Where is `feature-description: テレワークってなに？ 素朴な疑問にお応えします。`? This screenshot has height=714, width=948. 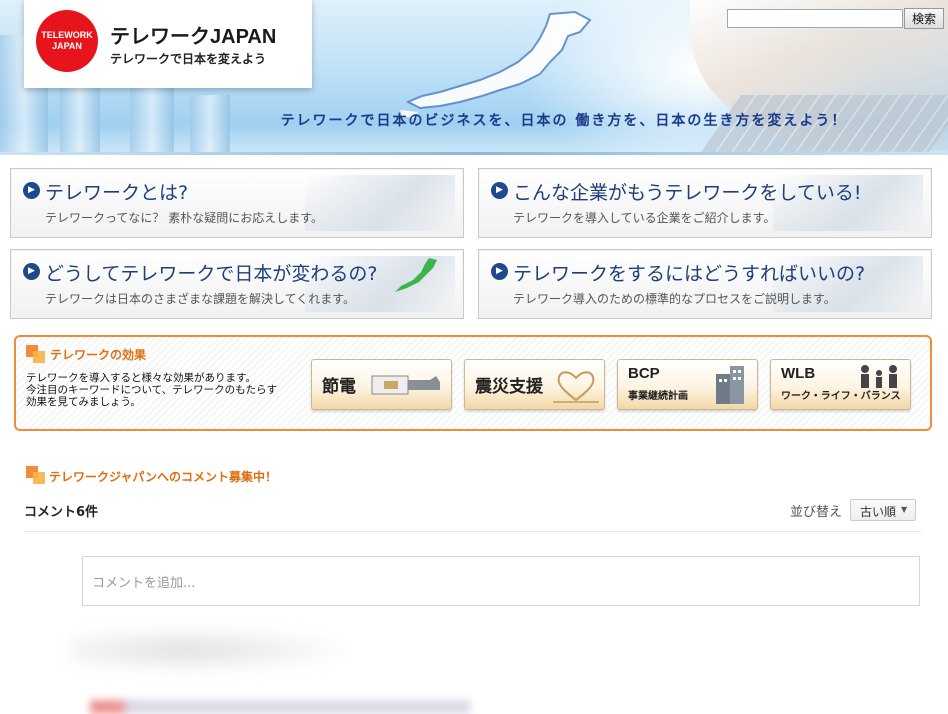 feature-description: テレワークってなに？ 素朴な疑問にお応えします。 is located at coordinates (184, 218).